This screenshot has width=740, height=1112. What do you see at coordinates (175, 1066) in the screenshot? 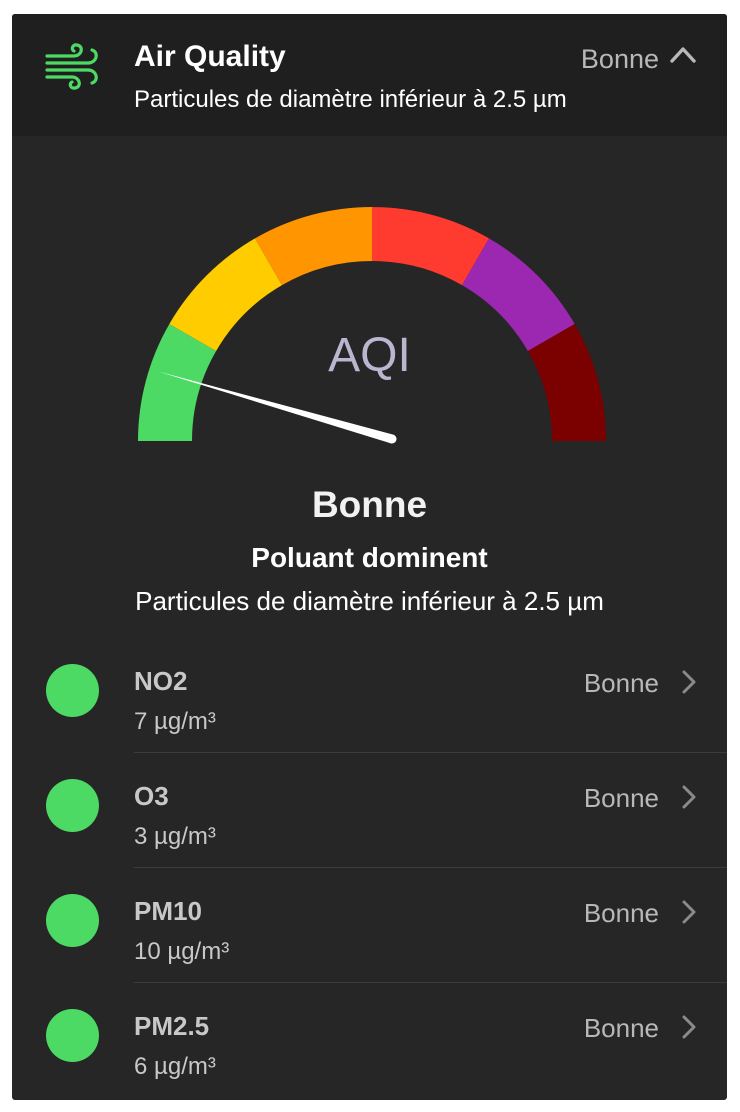
I see `pollutant-value: 6 µg/m³` at bounding box center [175, 1066].